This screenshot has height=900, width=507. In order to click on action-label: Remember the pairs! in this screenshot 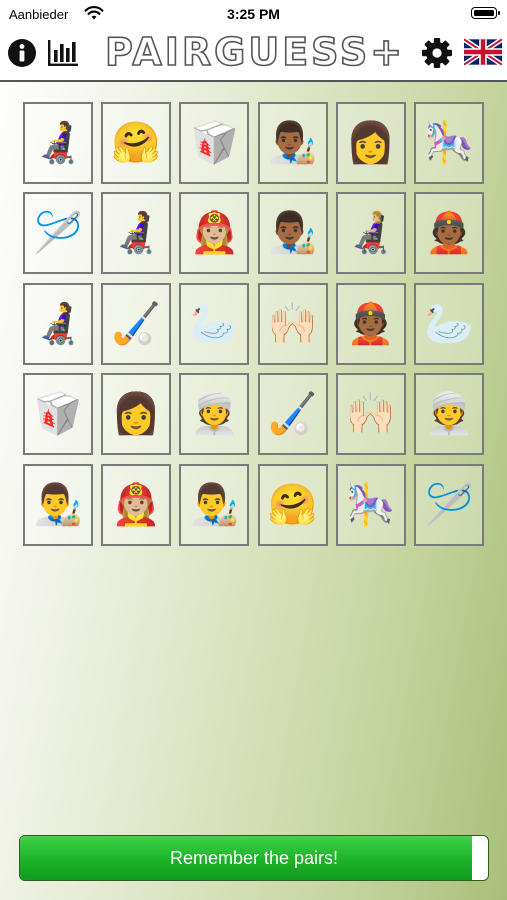, I will do `click(254, 858)`.